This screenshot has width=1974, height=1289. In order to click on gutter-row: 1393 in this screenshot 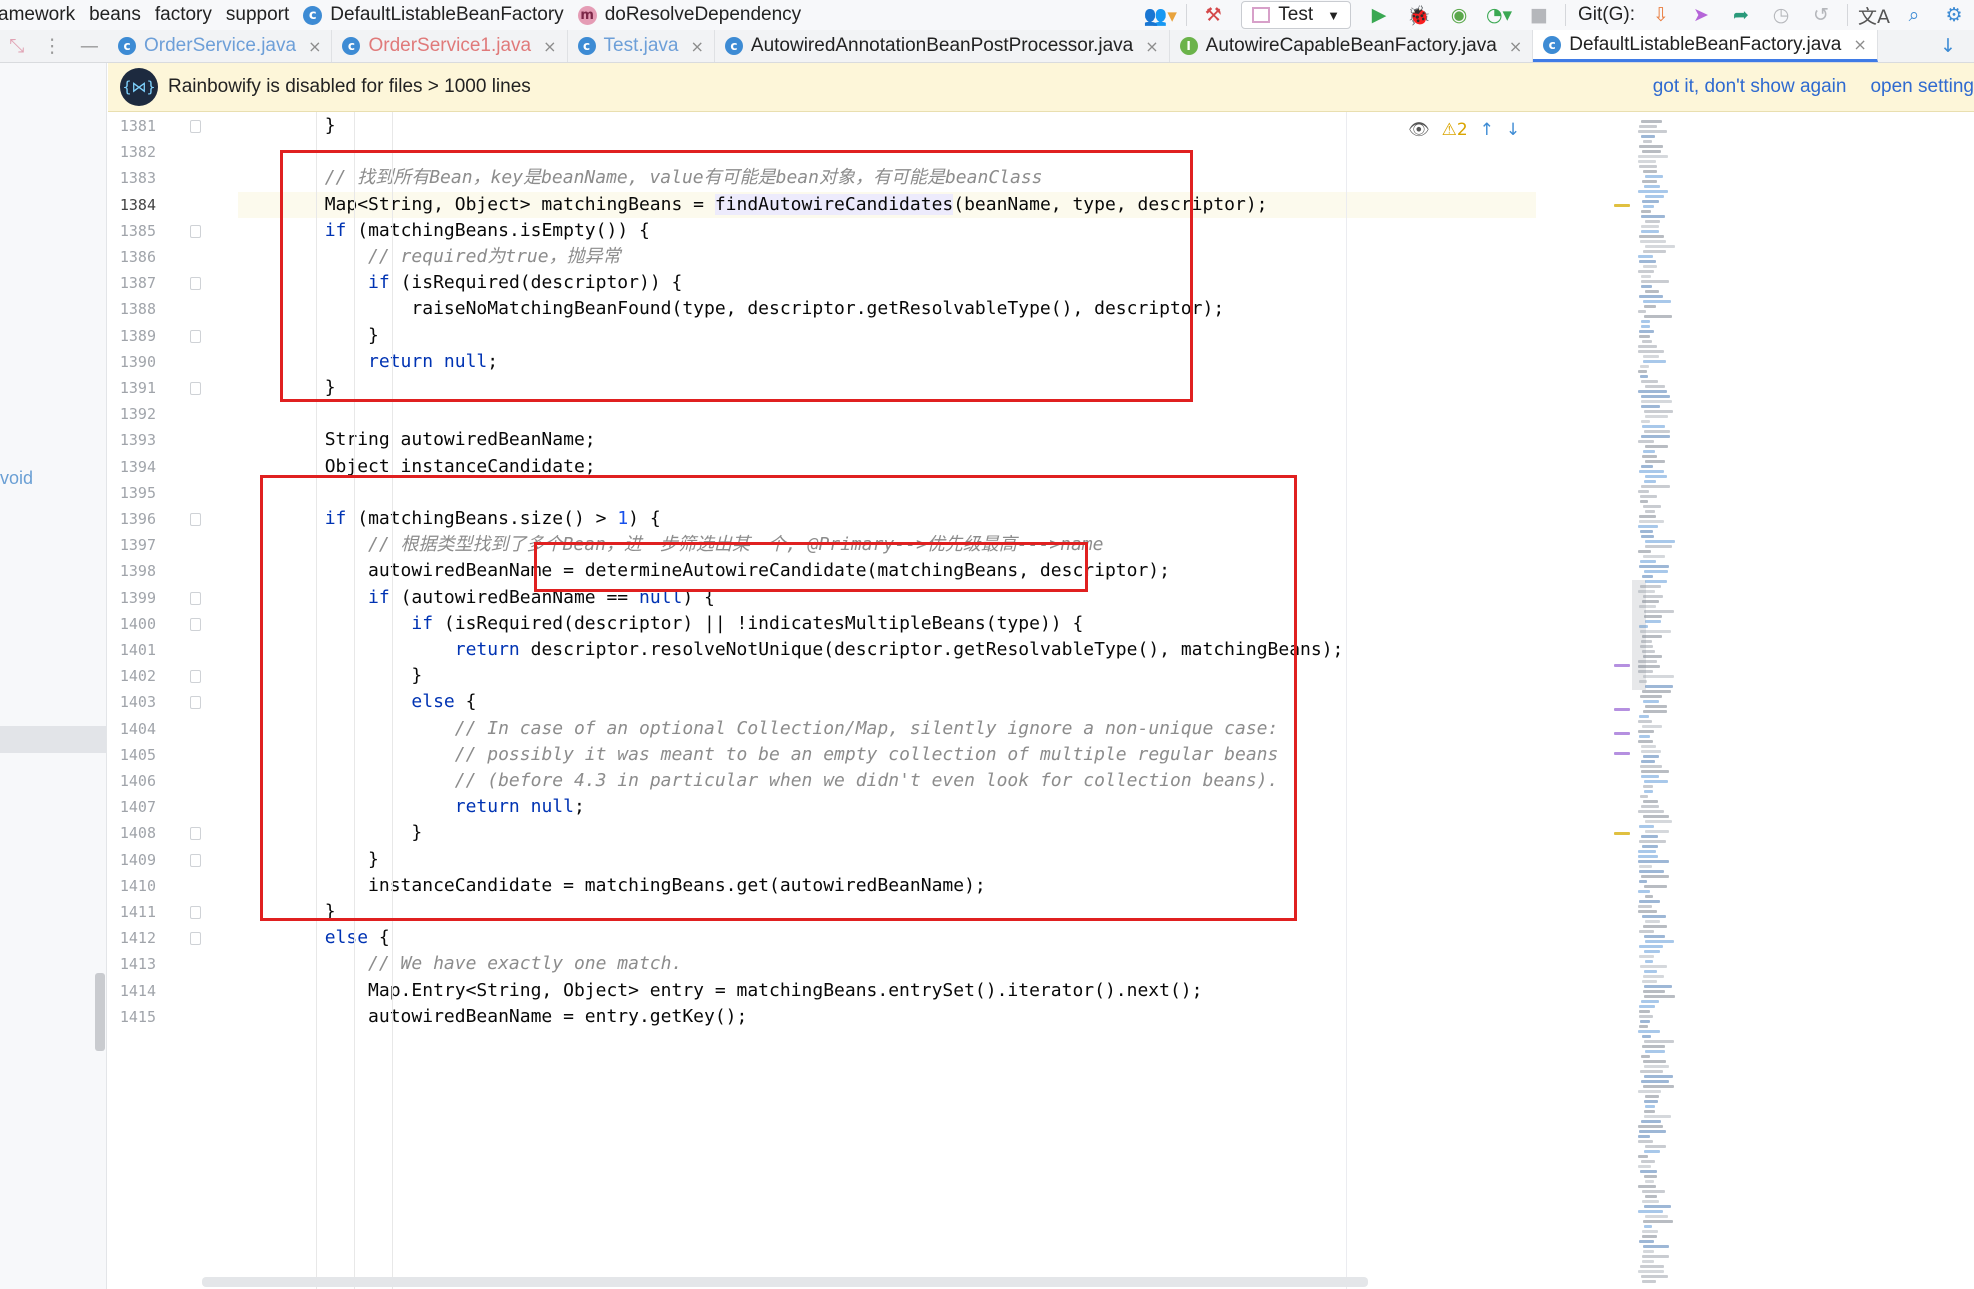, I will do `click(173, 440)`.